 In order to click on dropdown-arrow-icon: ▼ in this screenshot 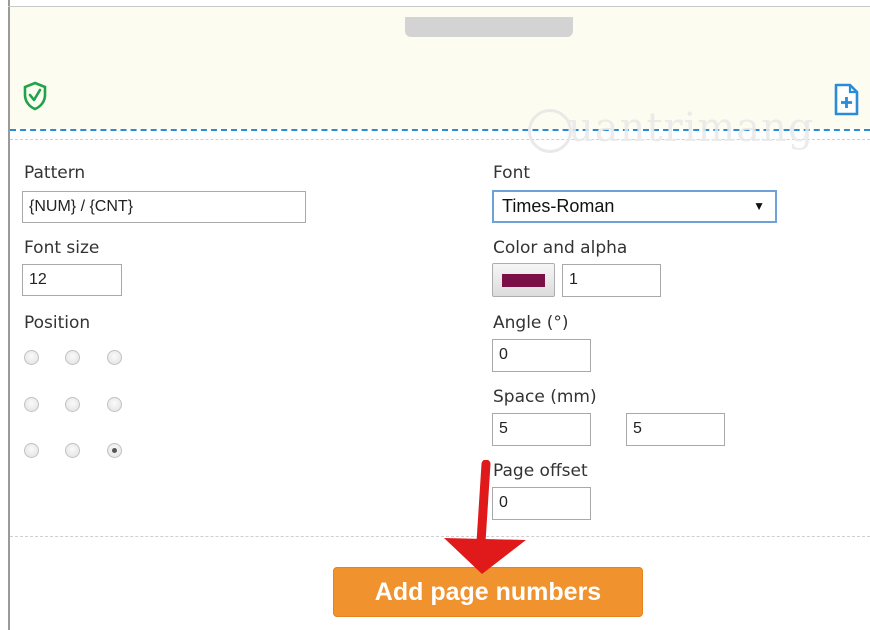, I will do `click(759, 206)`.